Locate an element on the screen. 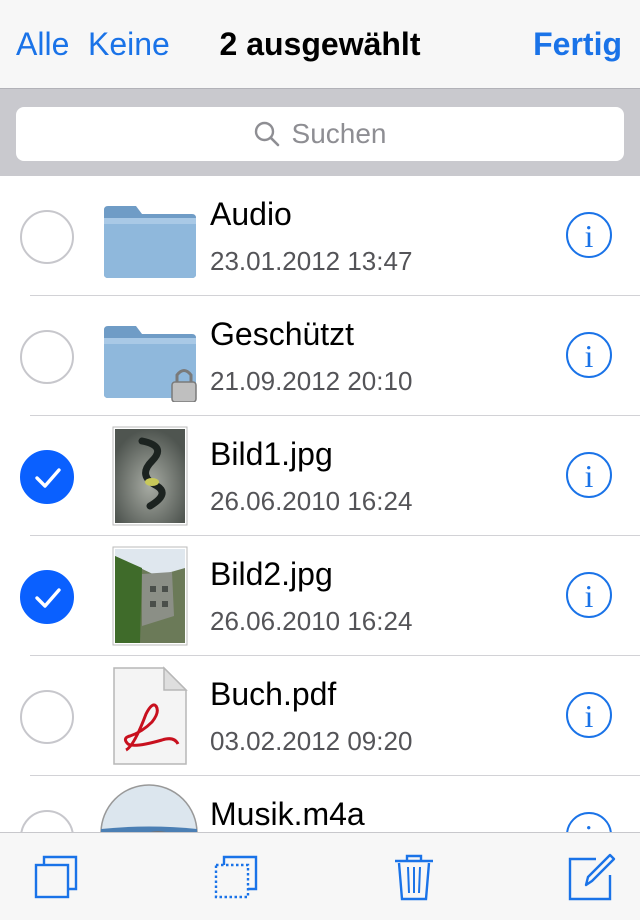 The height and width of the screenshot is (920, 640). file-name: Musik.m4a is located at coordinates (287, 814).